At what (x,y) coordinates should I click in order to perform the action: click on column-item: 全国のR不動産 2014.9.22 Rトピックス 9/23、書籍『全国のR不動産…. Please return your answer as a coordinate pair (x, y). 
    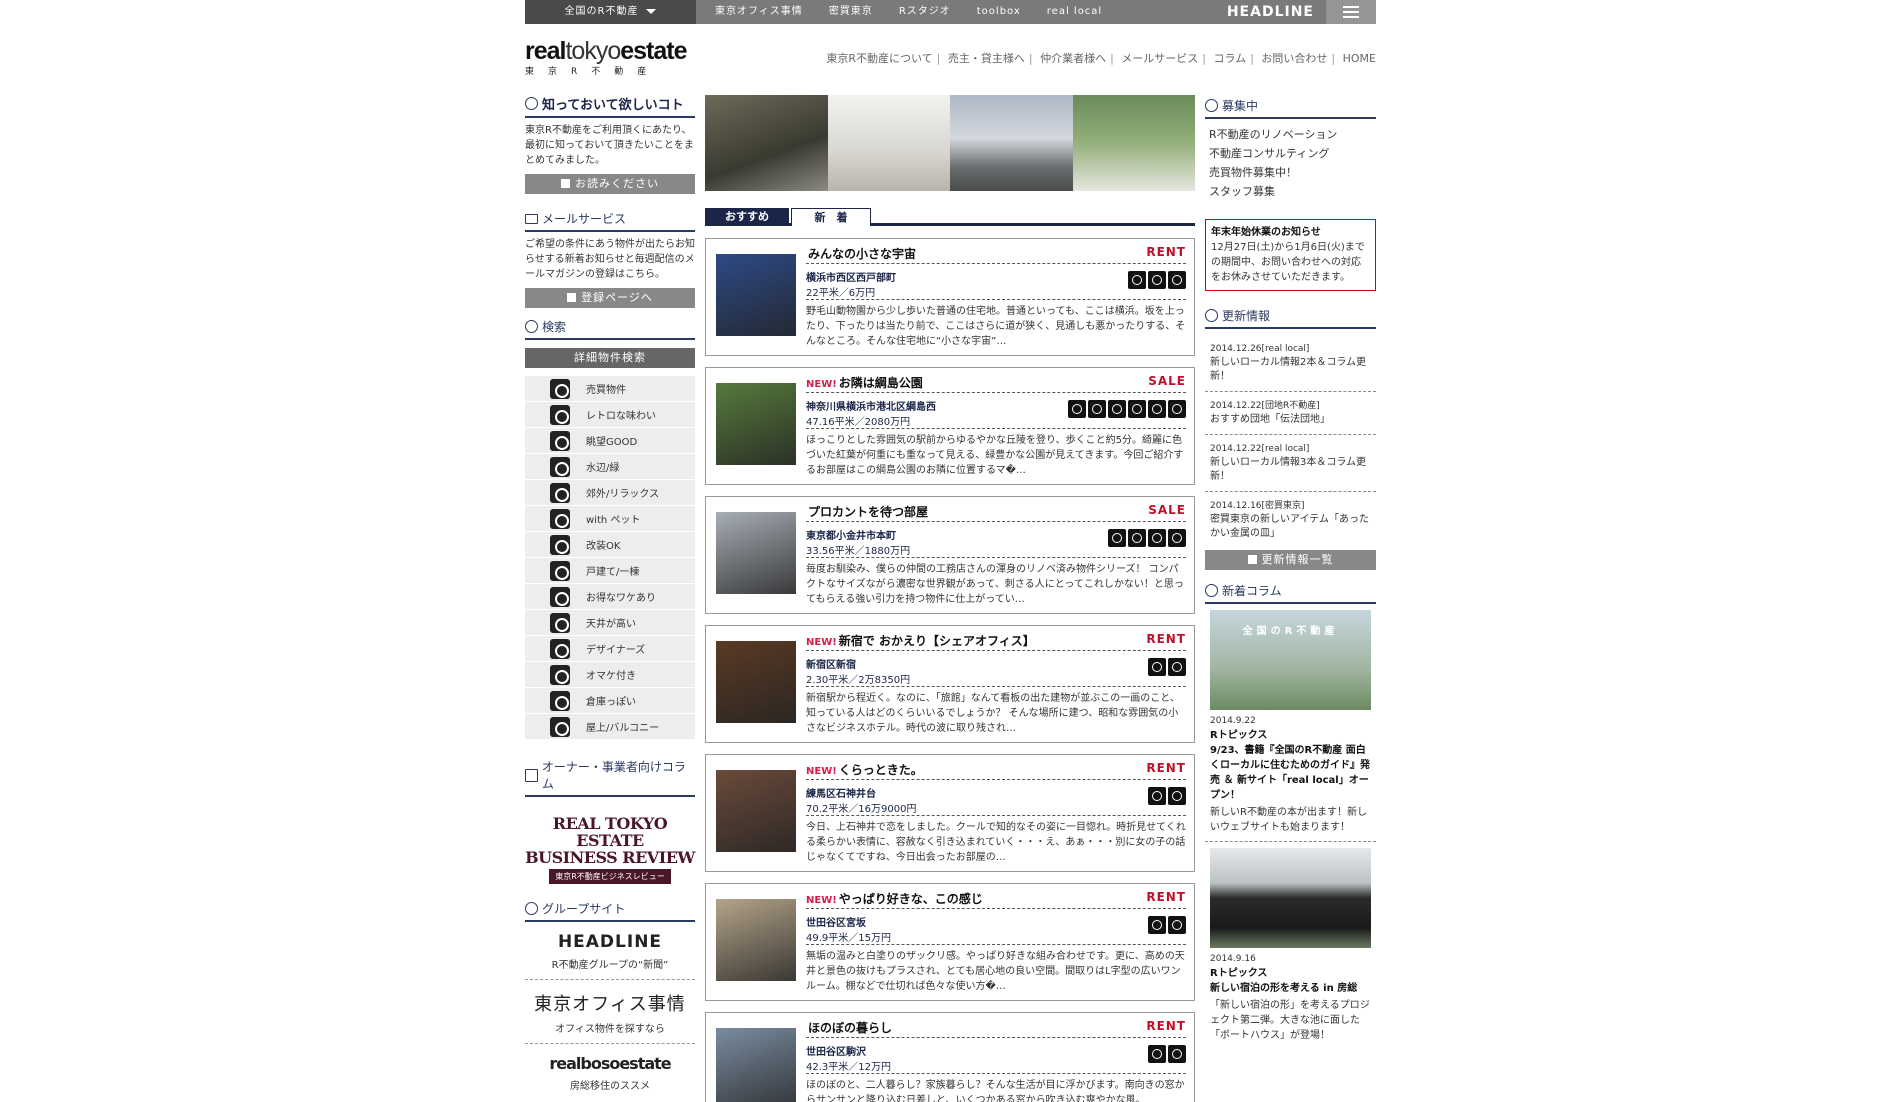
    Looking at the image, I should click on (1290, 726).